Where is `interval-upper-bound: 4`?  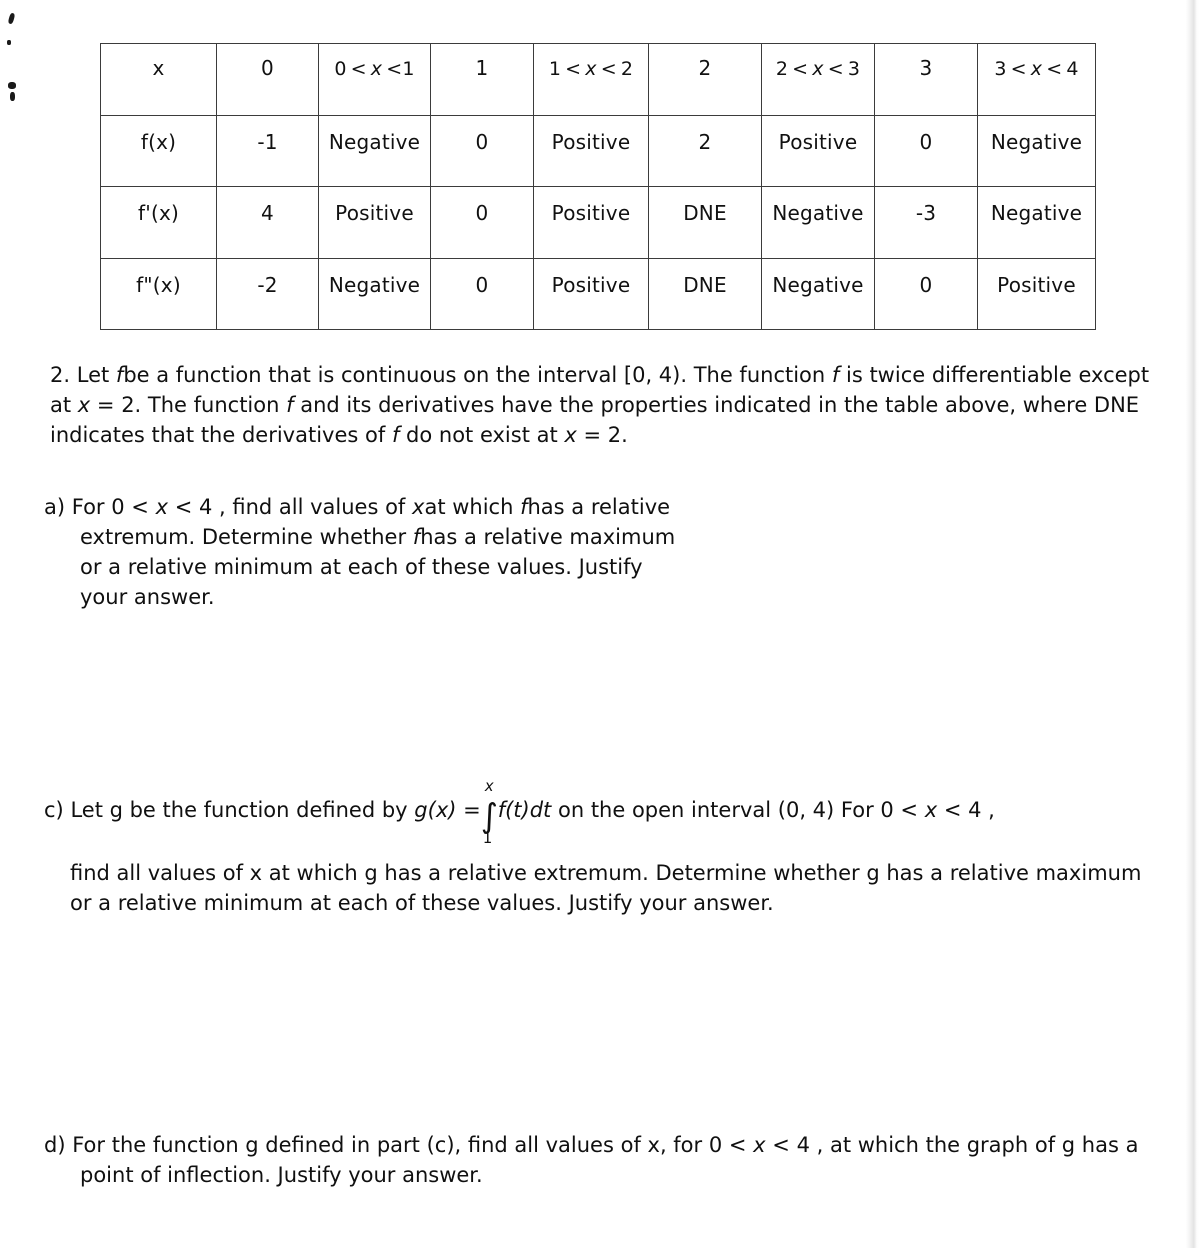 interval-upper-bound: 4 is located at coordinates (1072, 69).